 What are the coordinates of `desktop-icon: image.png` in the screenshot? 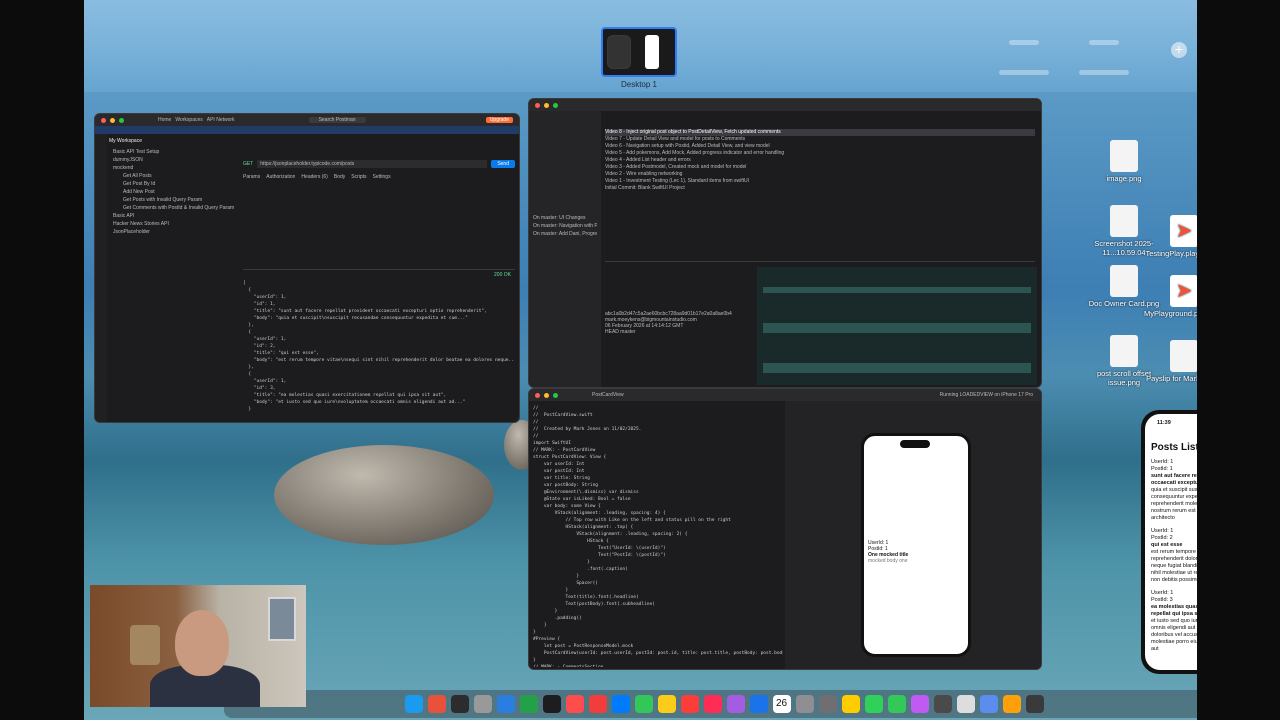 It's located at (1124, 161).